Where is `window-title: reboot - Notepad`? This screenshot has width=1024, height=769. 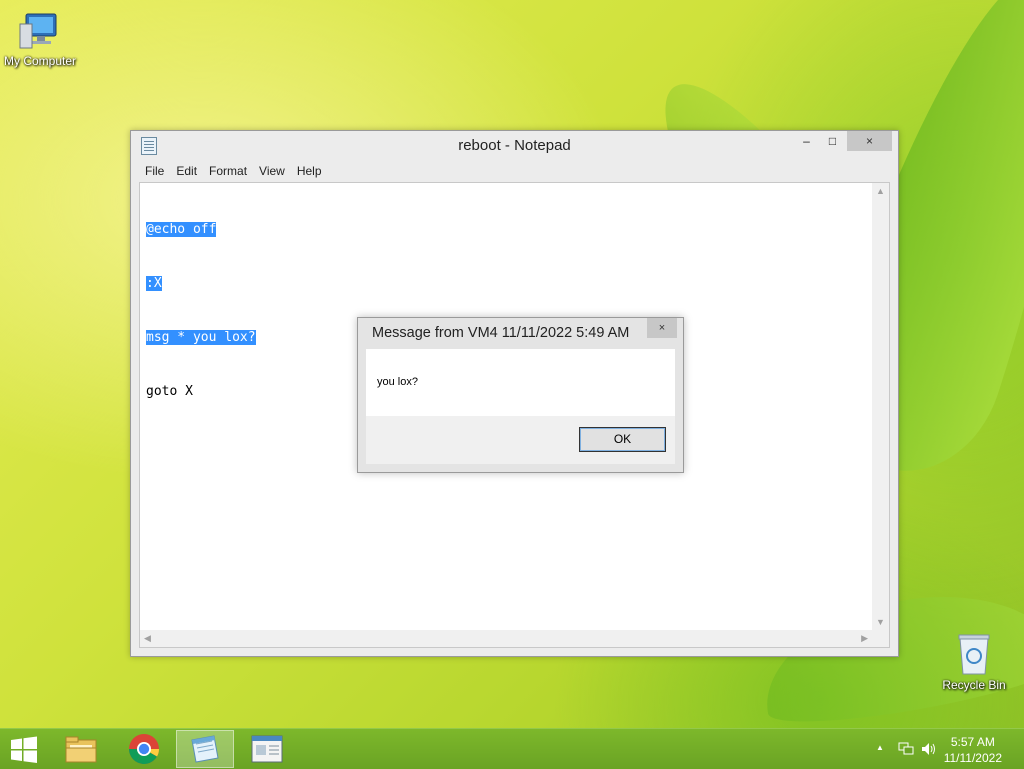
window-title: reboot - Notepad is located at coordinates (514, 145).